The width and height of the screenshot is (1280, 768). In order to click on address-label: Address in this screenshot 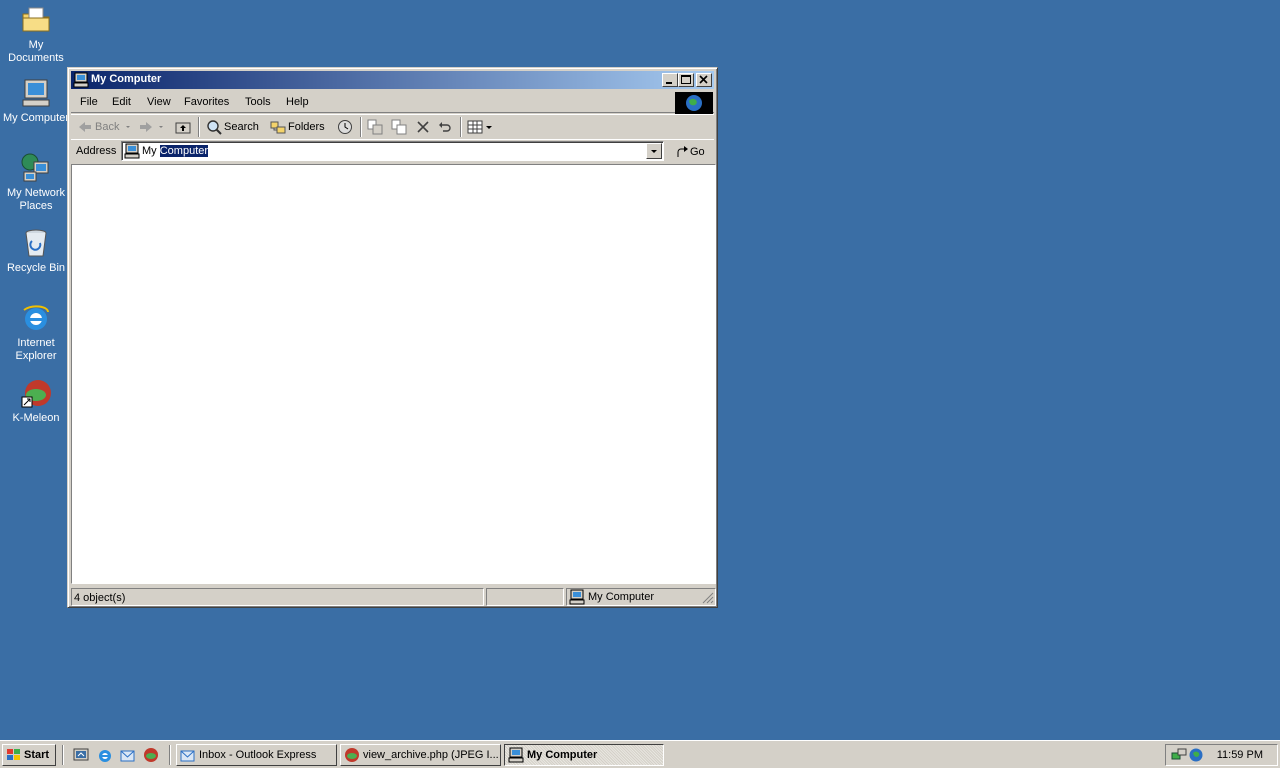, I will do `click(96, 151)`.